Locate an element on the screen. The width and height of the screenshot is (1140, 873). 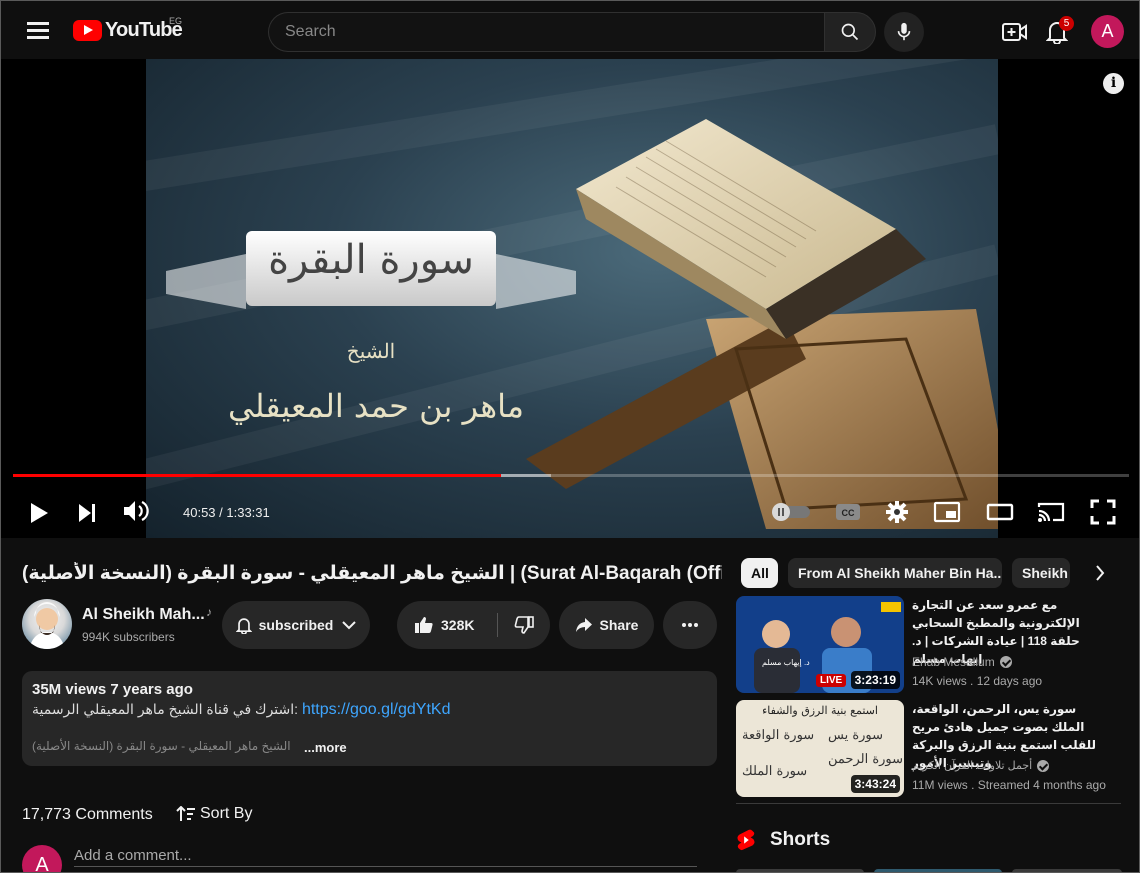
volume-button is located at coordinates (135, 511).